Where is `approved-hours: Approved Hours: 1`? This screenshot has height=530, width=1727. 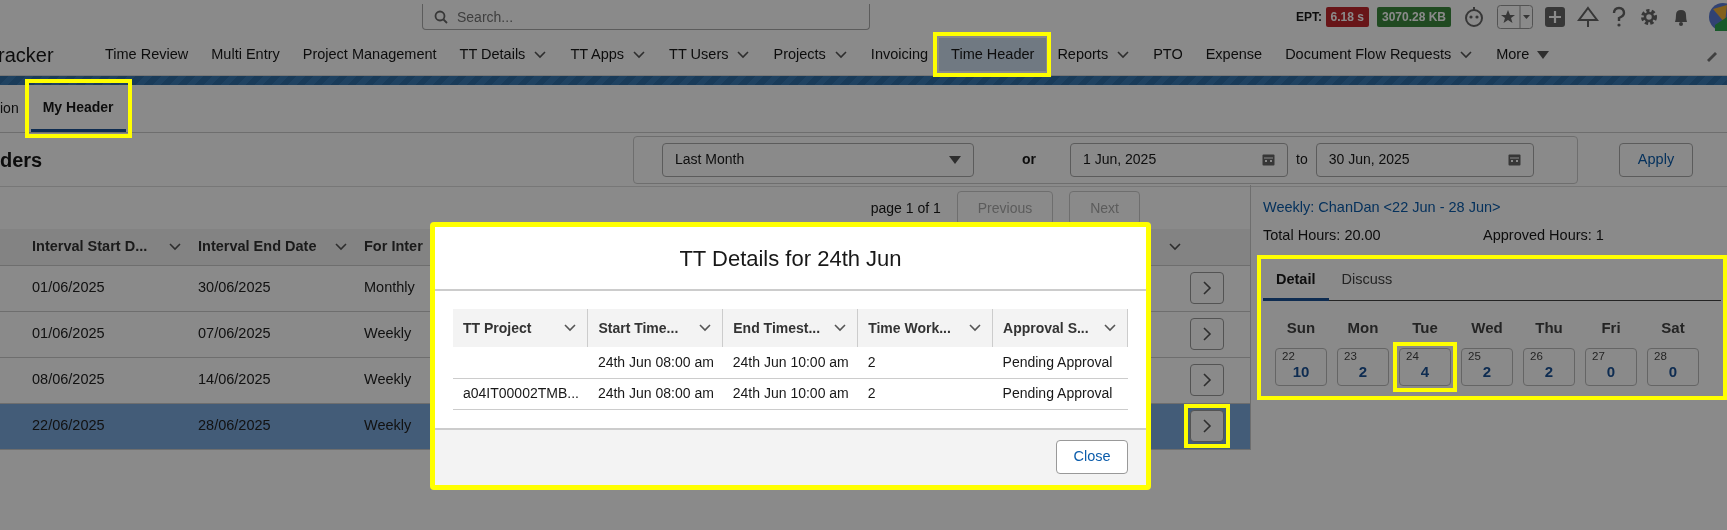
approved-hours: Approved Hours: 1 is located at coordinates (1543, 235).